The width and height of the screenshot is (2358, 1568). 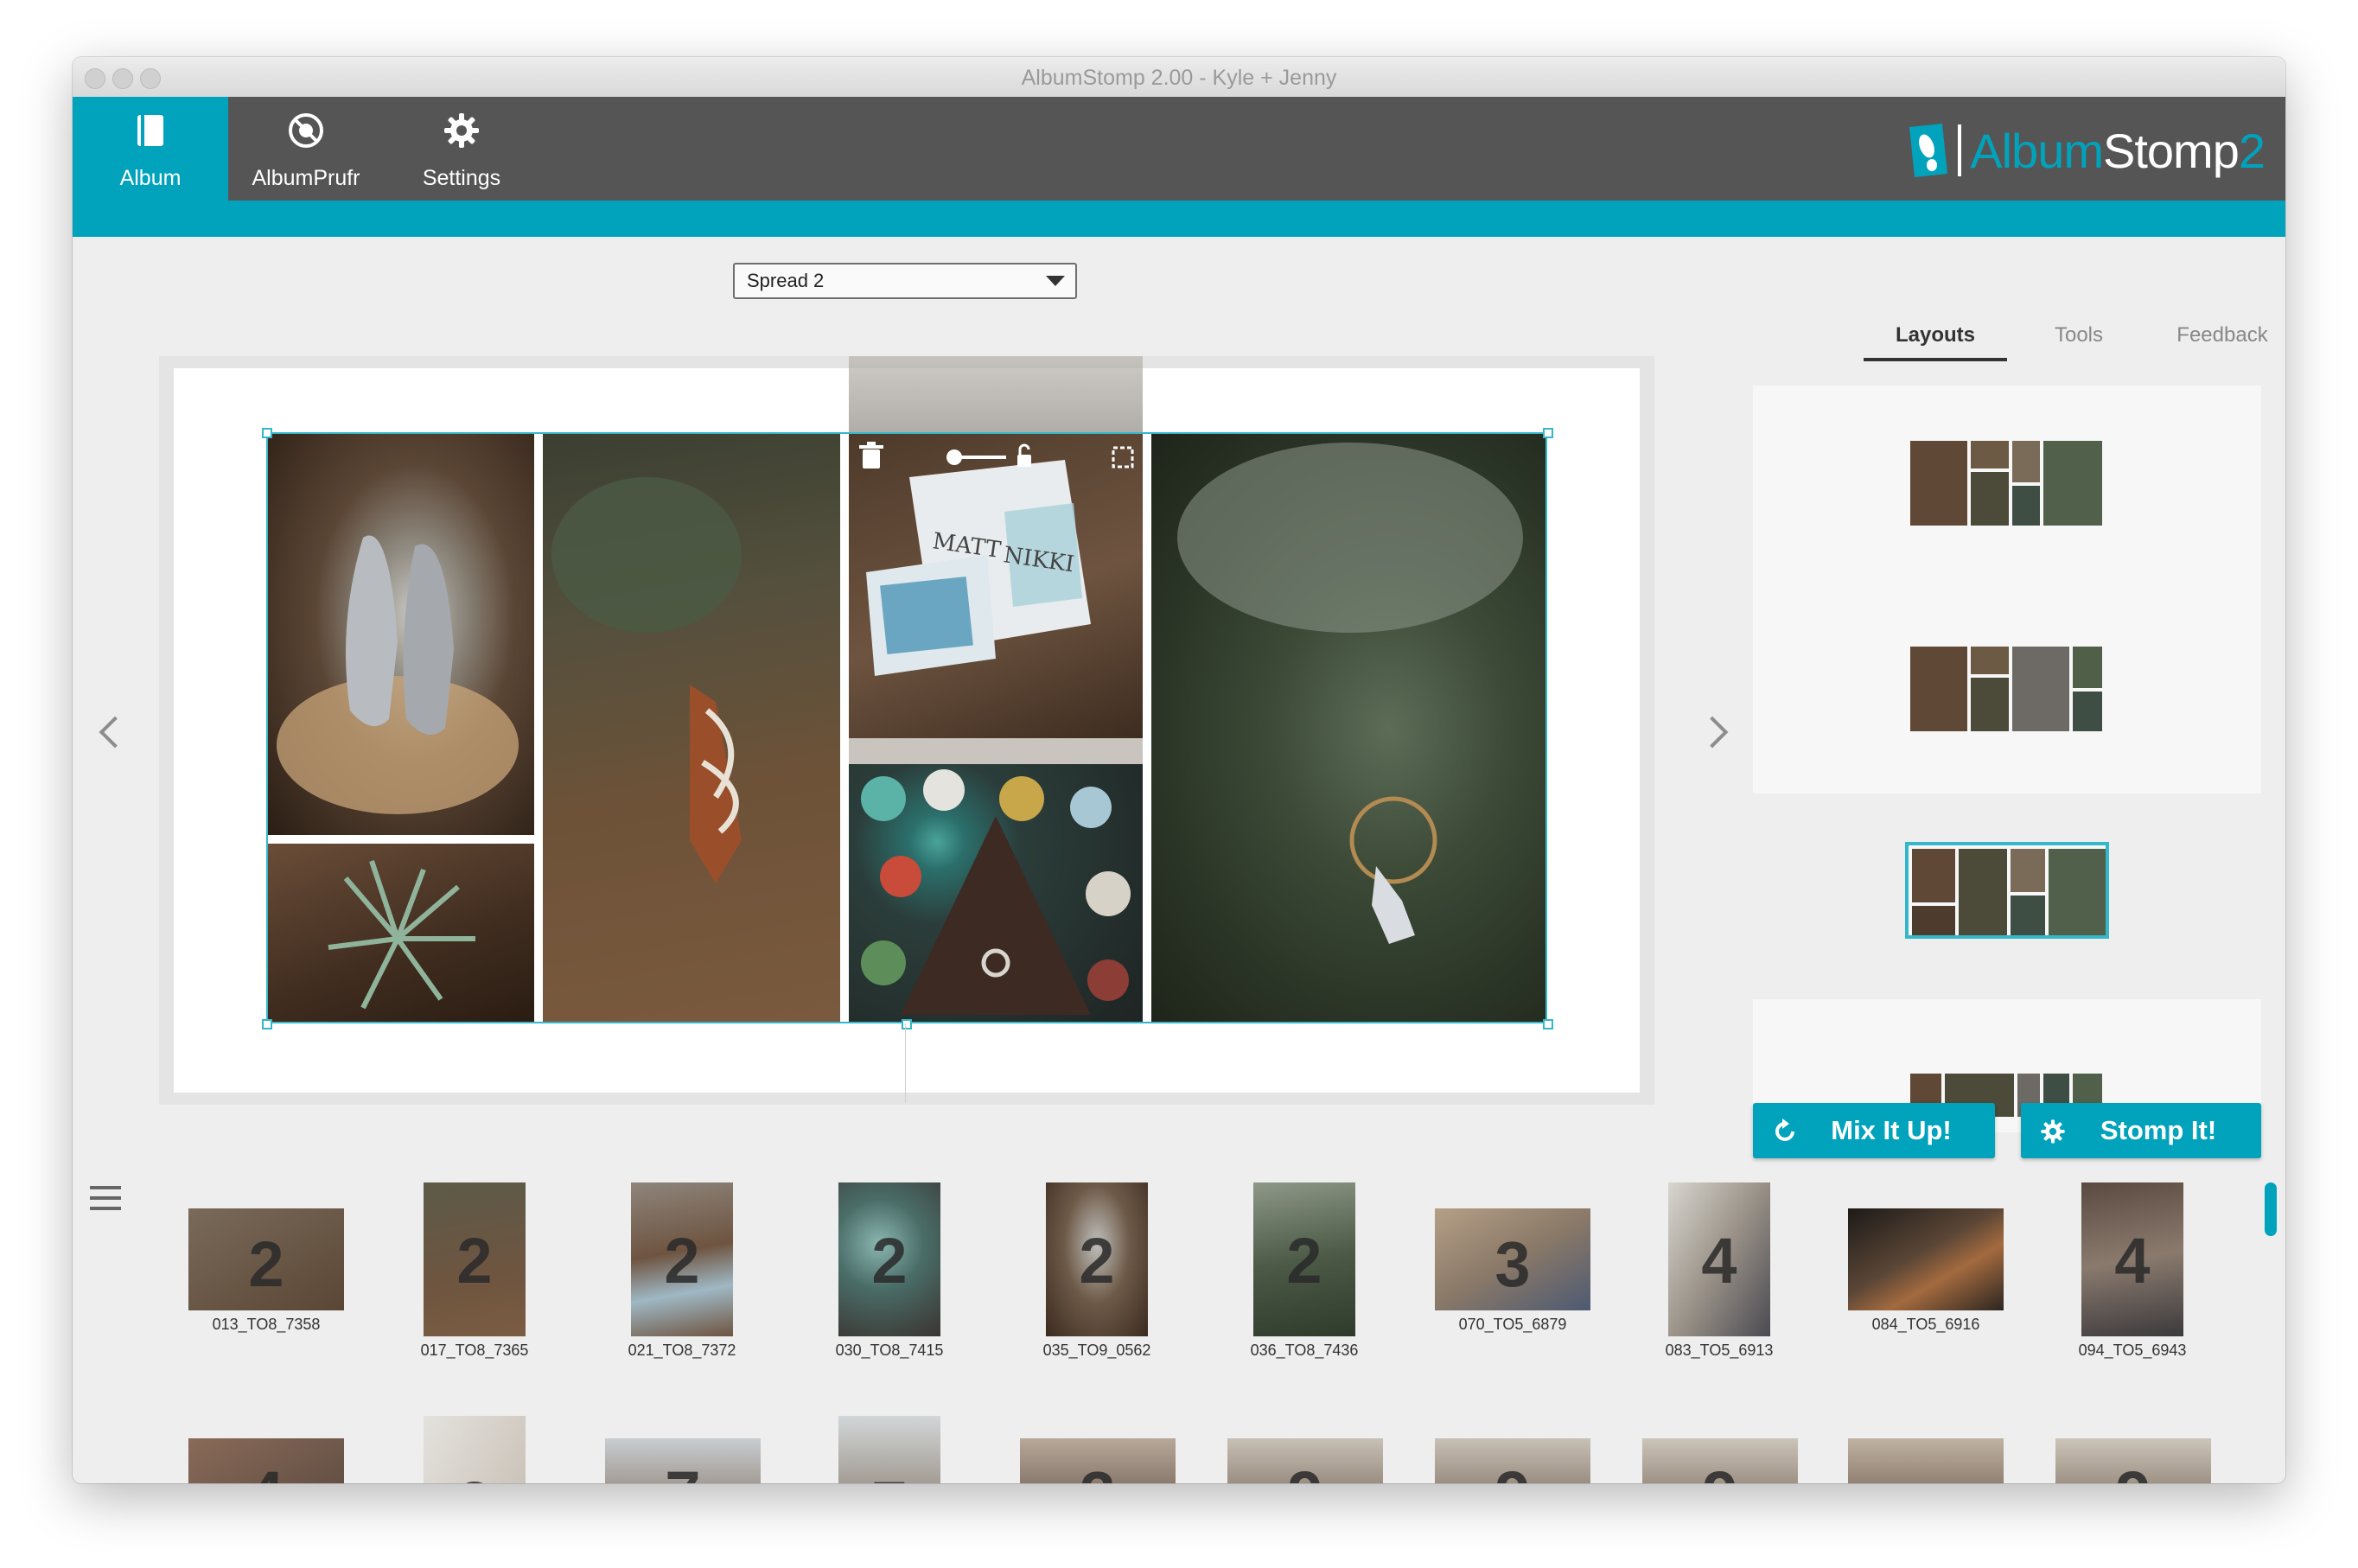 I want to click on logo-text-album: Album, so click(x=2037, y=151).